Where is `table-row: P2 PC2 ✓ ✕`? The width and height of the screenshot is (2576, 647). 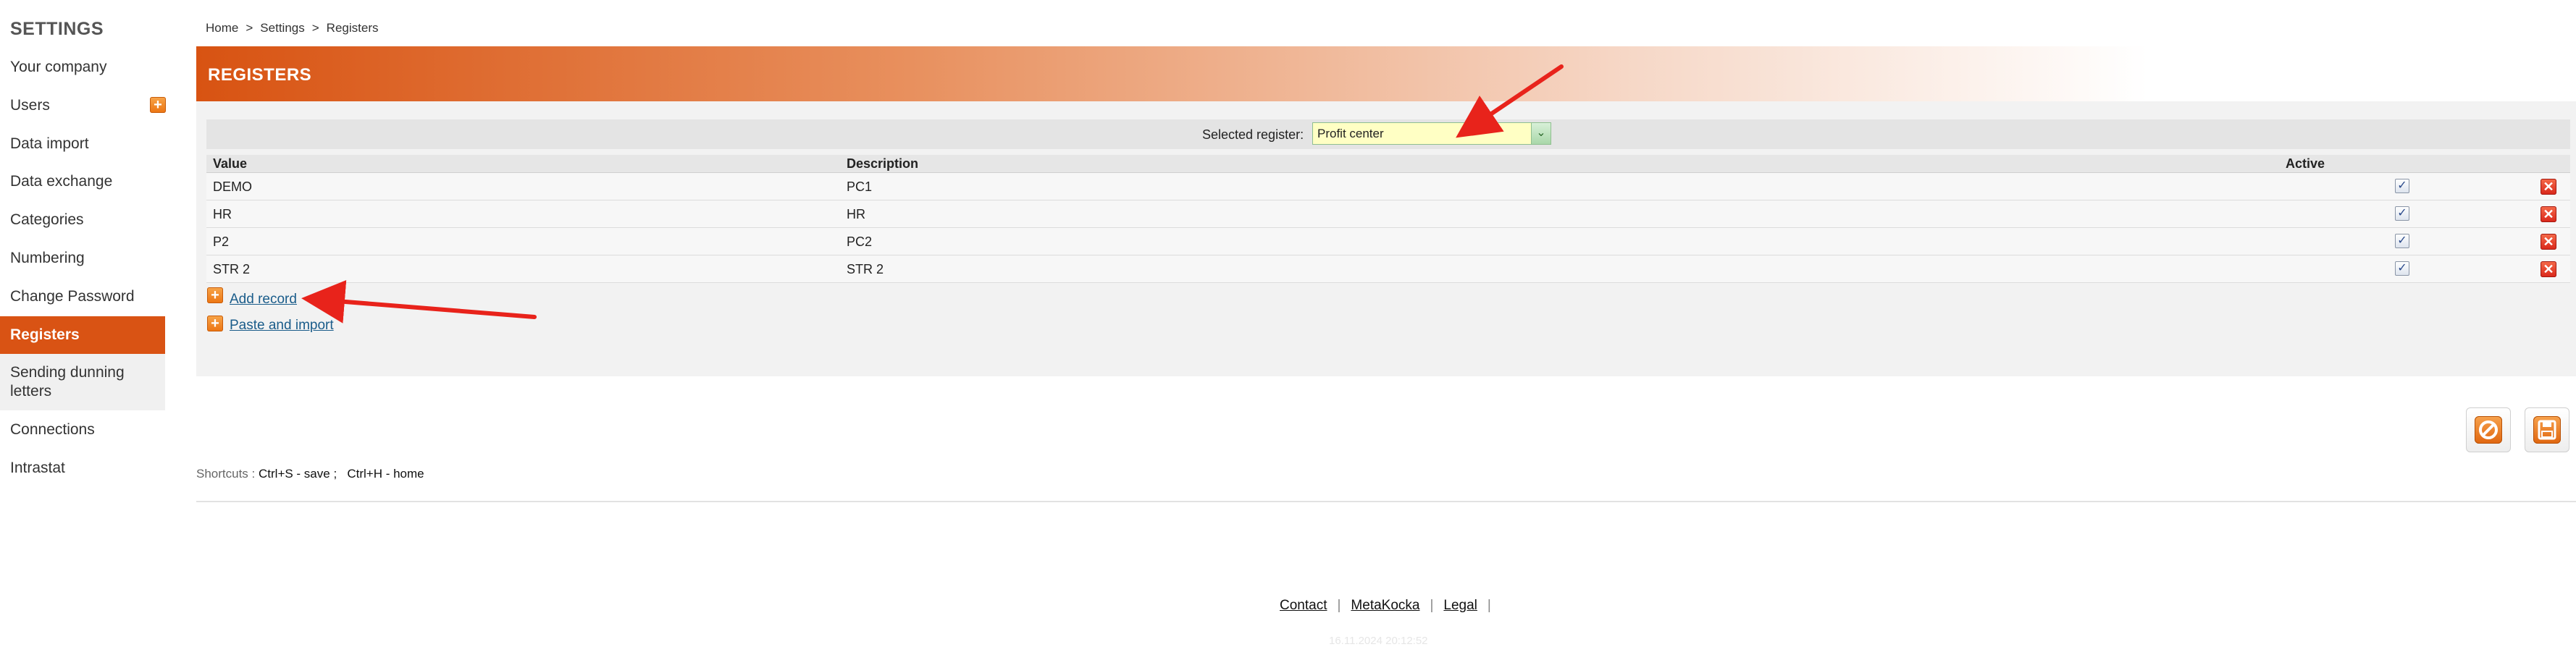 table-row: P2 PC2 ✓ ✕ is located at coordinates (1388, 241).